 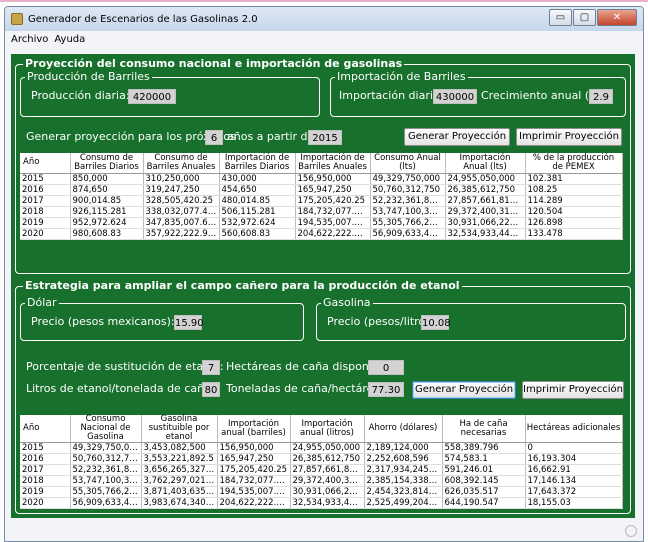 I want to click on column-header: Importación Anual (lts), so click(x=485, y=163).